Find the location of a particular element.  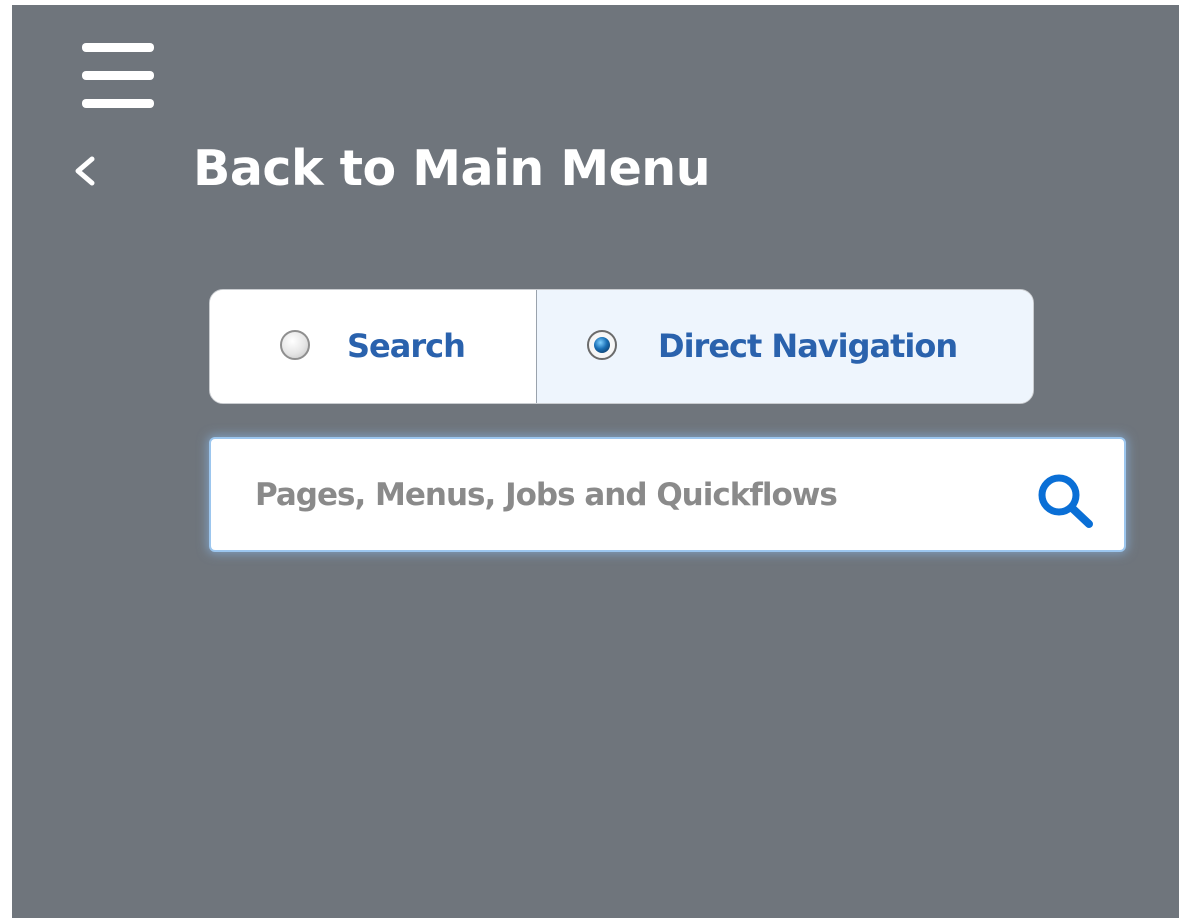

navigation-search-input is located at coordinates (640, 495).